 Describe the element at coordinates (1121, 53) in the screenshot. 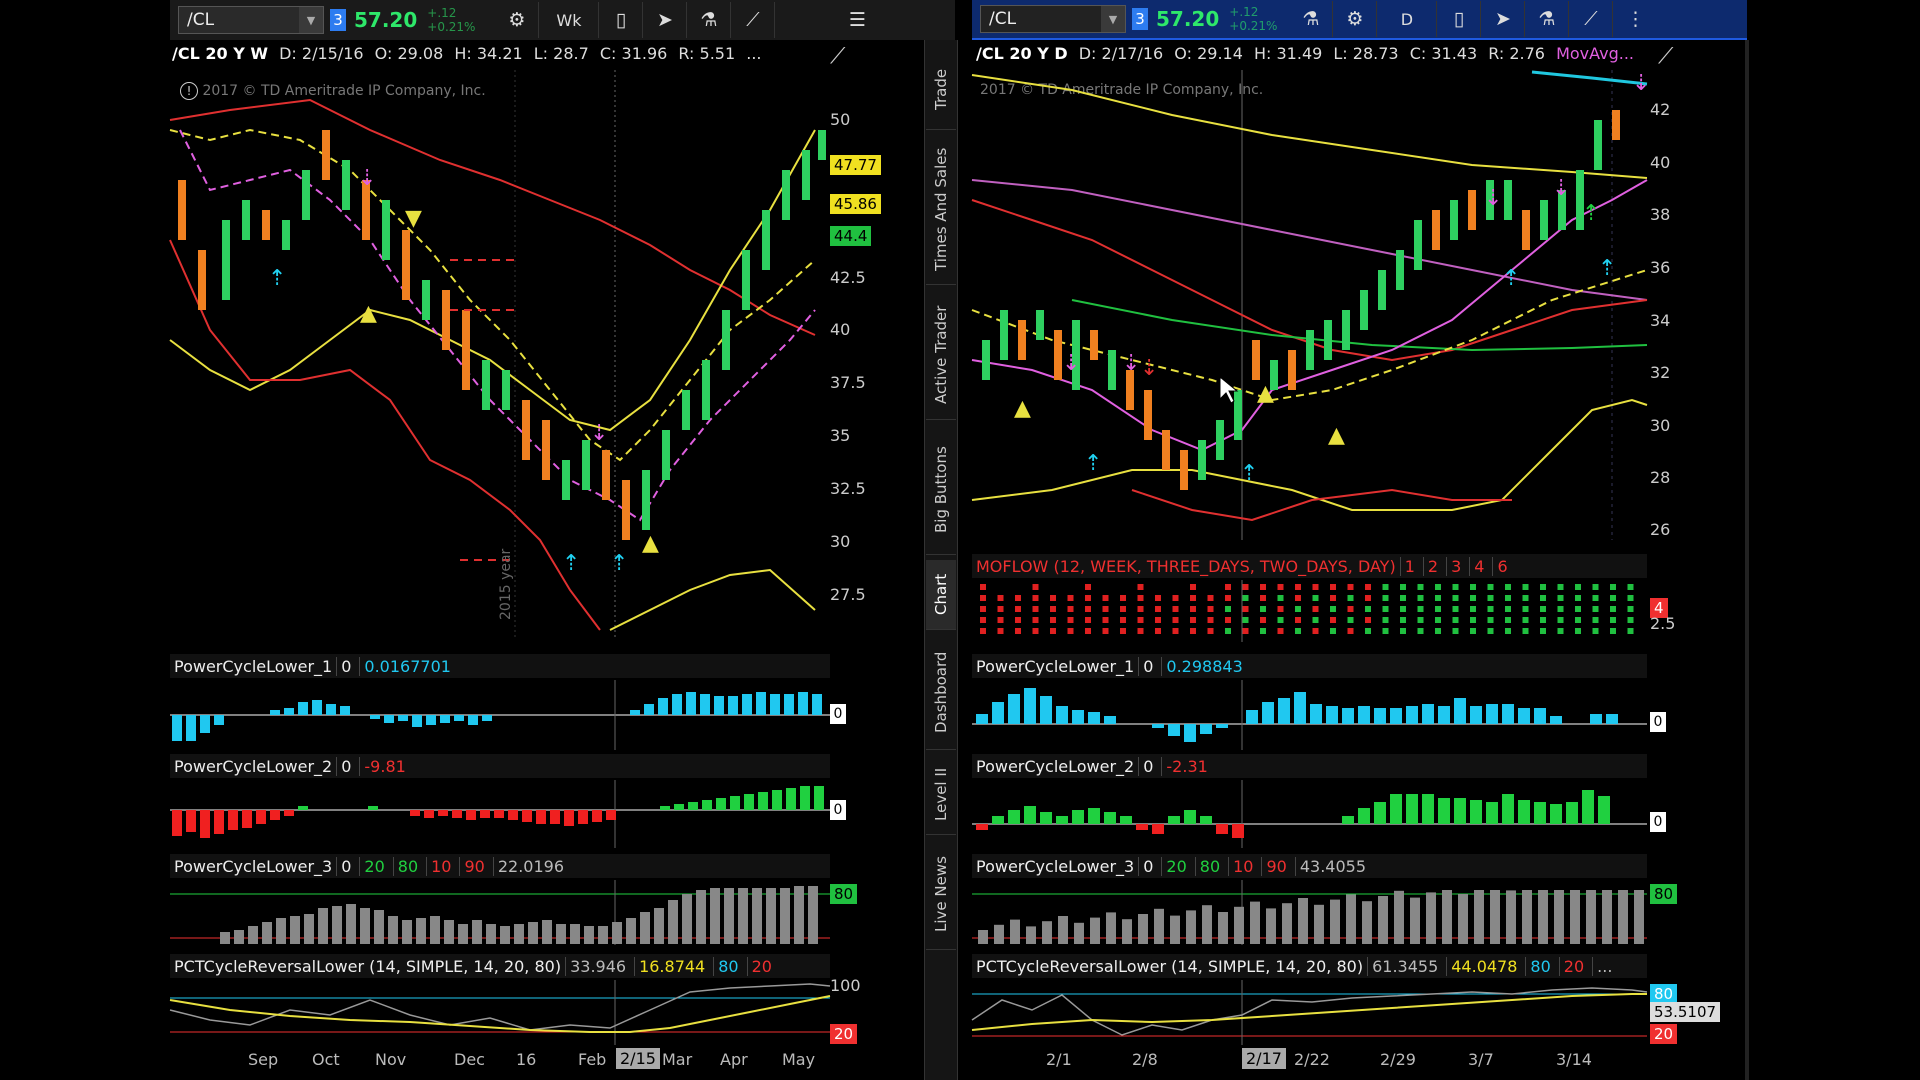

I see `header-date: D: 2/17/16` at that location.